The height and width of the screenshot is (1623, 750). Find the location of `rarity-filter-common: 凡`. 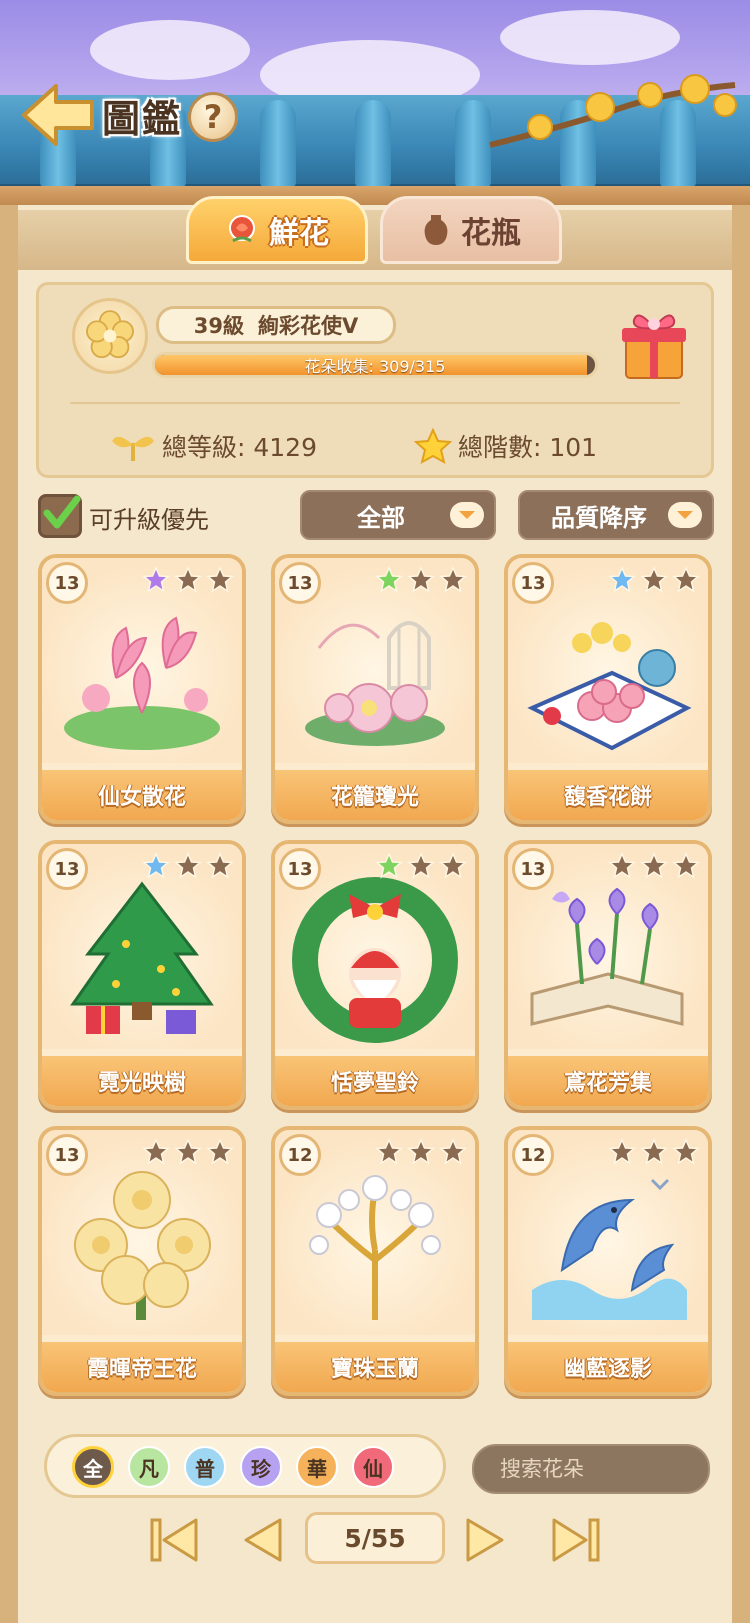

rarity-filter-common: 凡 is located at coordinates (149, 1467).